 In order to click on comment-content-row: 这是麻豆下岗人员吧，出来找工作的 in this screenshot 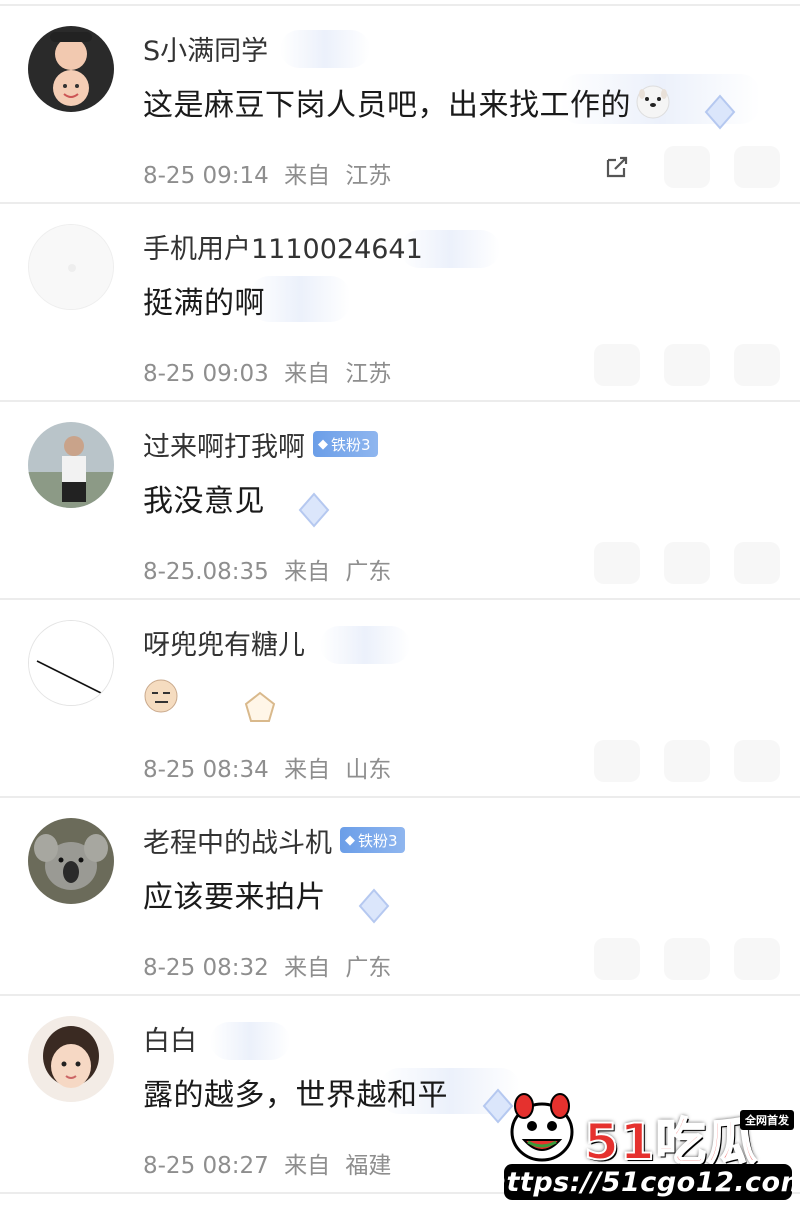, I will do `click(407, 102)`.